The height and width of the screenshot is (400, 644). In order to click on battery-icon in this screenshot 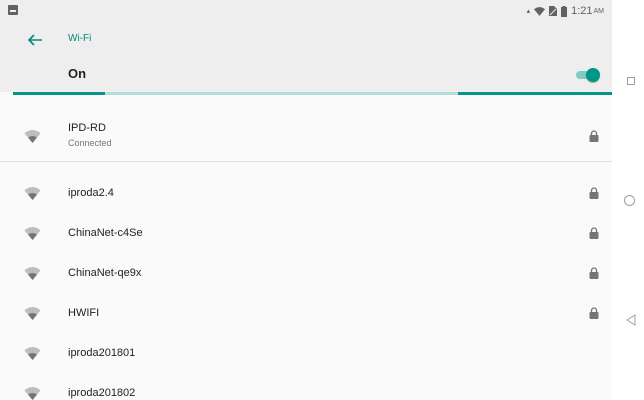, I will do `click(564, 11)`.